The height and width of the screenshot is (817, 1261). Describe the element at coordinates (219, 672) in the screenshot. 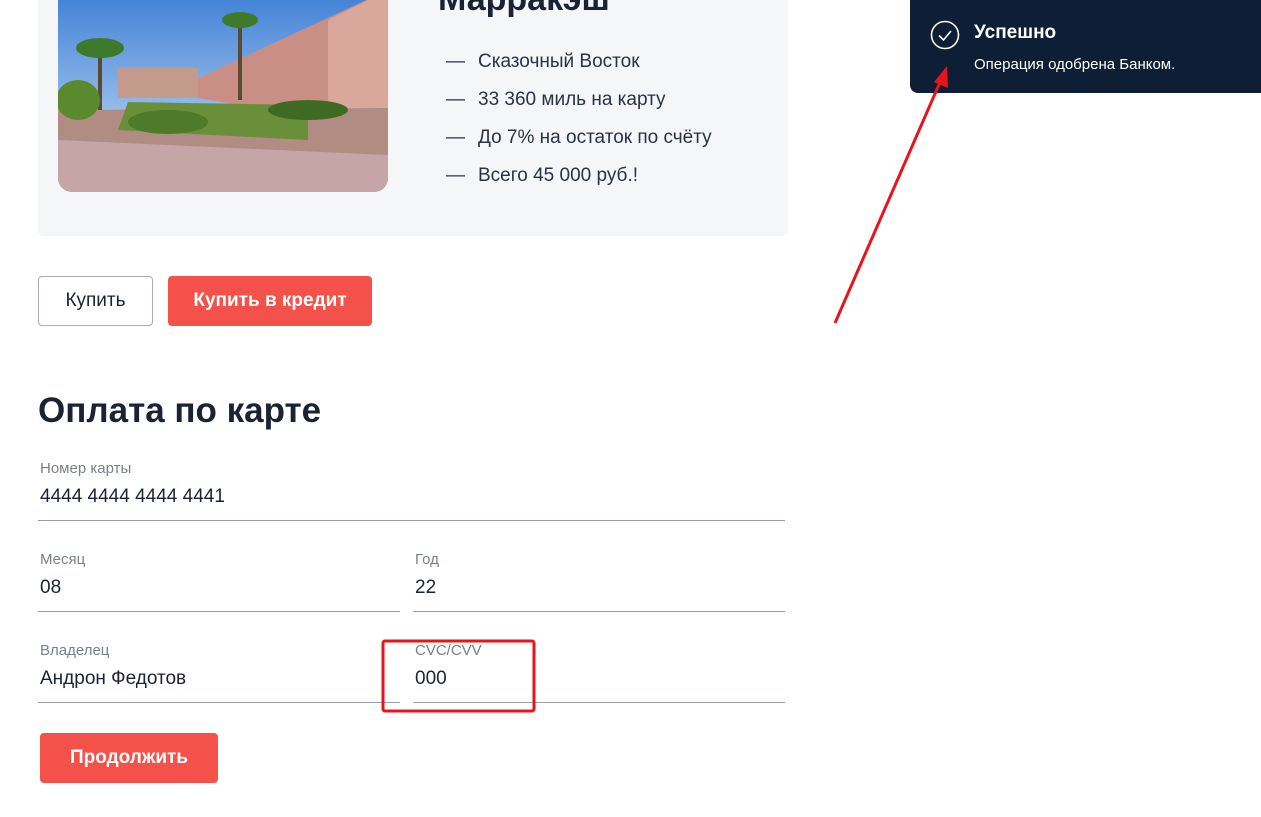

I see `owner-field: Владелец Андрон Федотов` at that location.